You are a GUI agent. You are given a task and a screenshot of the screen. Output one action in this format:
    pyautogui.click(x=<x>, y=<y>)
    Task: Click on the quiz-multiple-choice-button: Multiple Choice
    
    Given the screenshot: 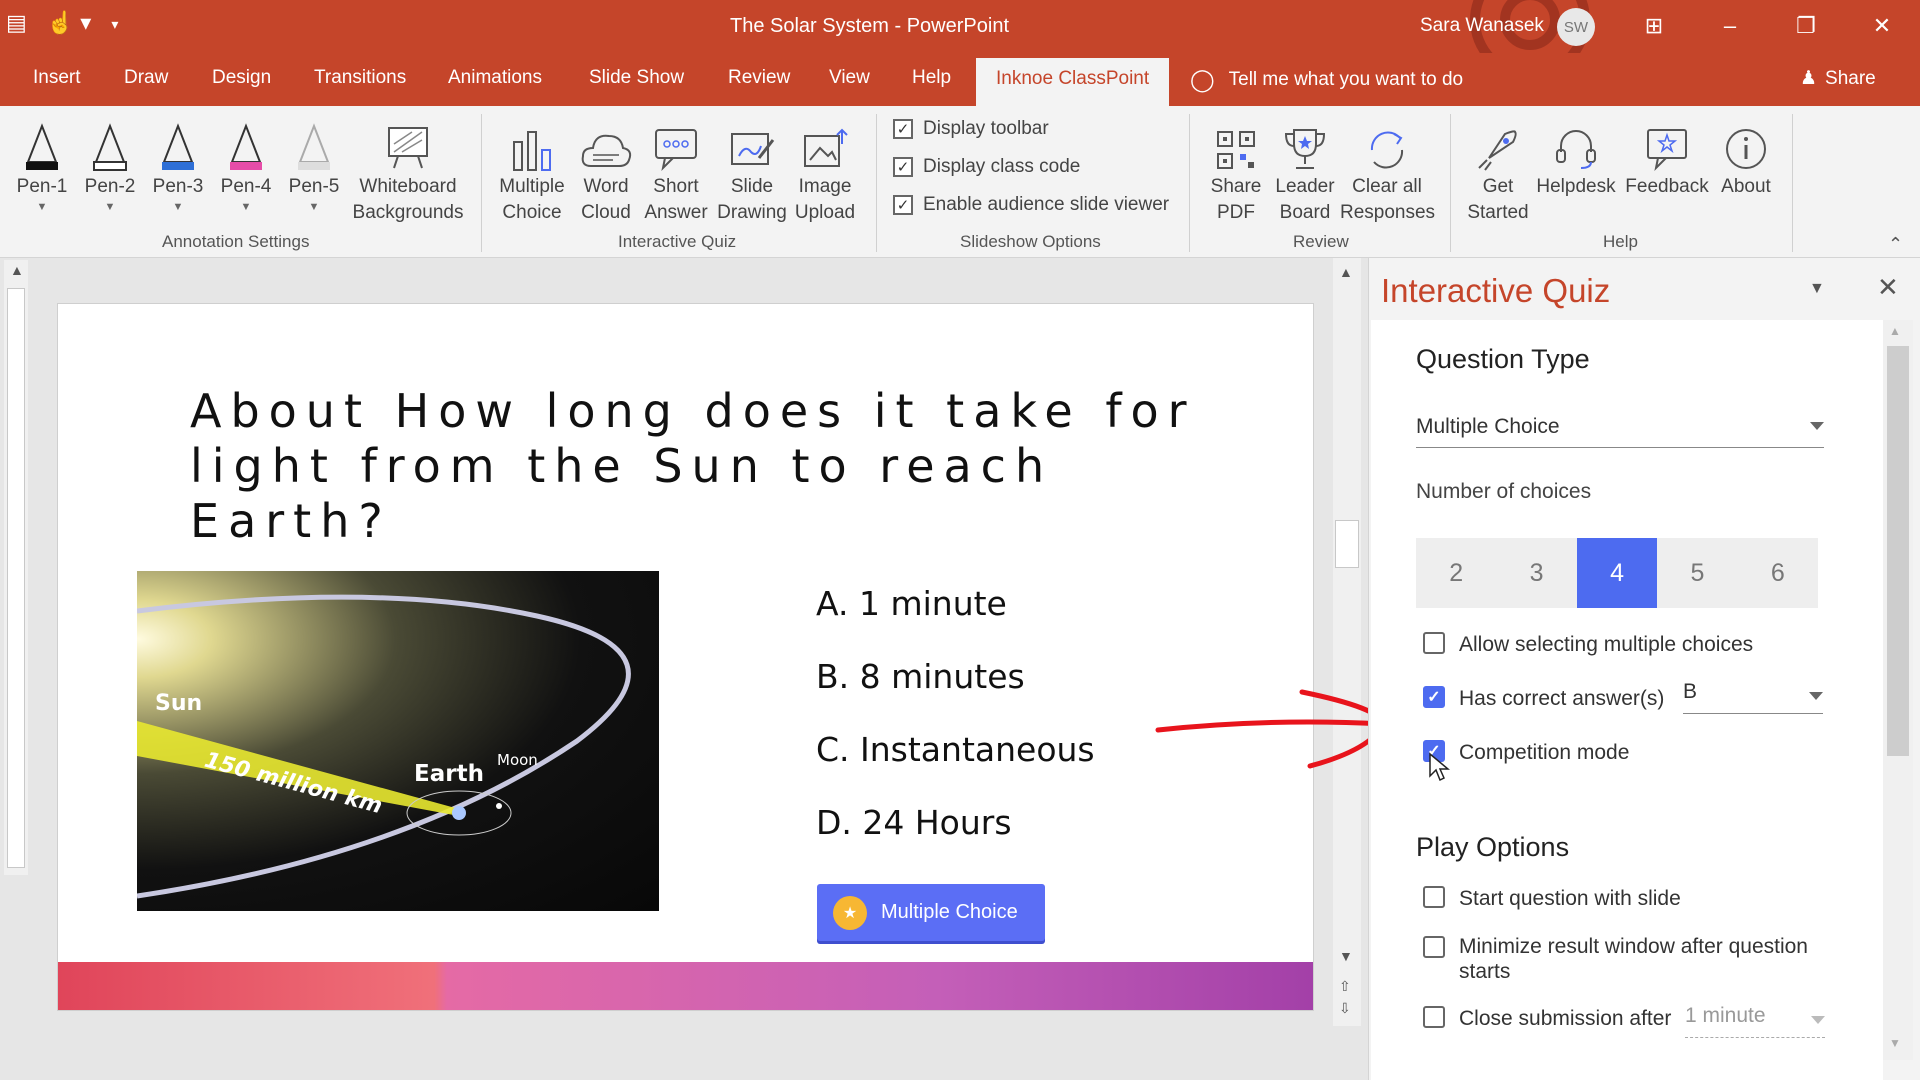 What is the action you would take?
    pyautogui.click(x=532, y=171)
    